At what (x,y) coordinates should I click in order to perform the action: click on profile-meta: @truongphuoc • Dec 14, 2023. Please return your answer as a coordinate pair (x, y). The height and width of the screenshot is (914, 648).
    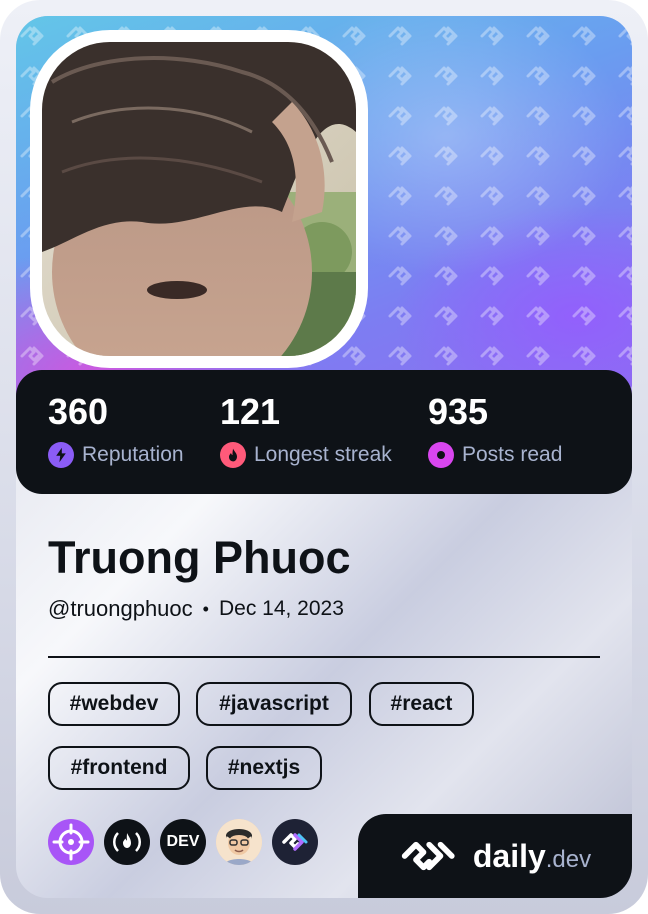
    Looking at the image, I should click on (196, 609).